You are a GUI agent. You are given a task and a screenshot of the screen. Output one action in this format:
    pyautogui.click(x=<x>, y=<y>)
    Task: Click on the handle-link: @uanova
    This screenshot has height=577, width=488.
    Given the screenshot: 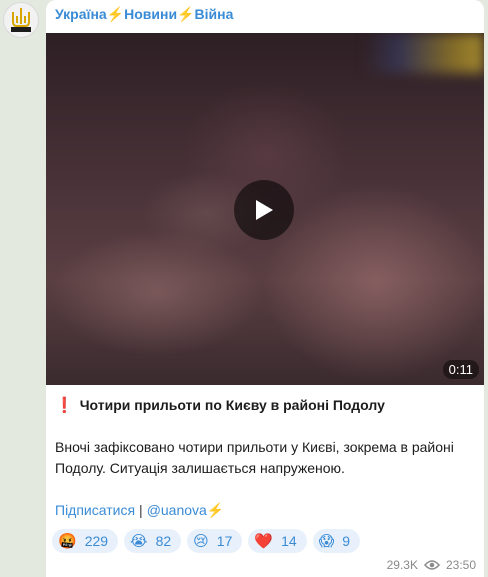 What is the action you would take?
    pyautogui.click(x=177, y=510)
    